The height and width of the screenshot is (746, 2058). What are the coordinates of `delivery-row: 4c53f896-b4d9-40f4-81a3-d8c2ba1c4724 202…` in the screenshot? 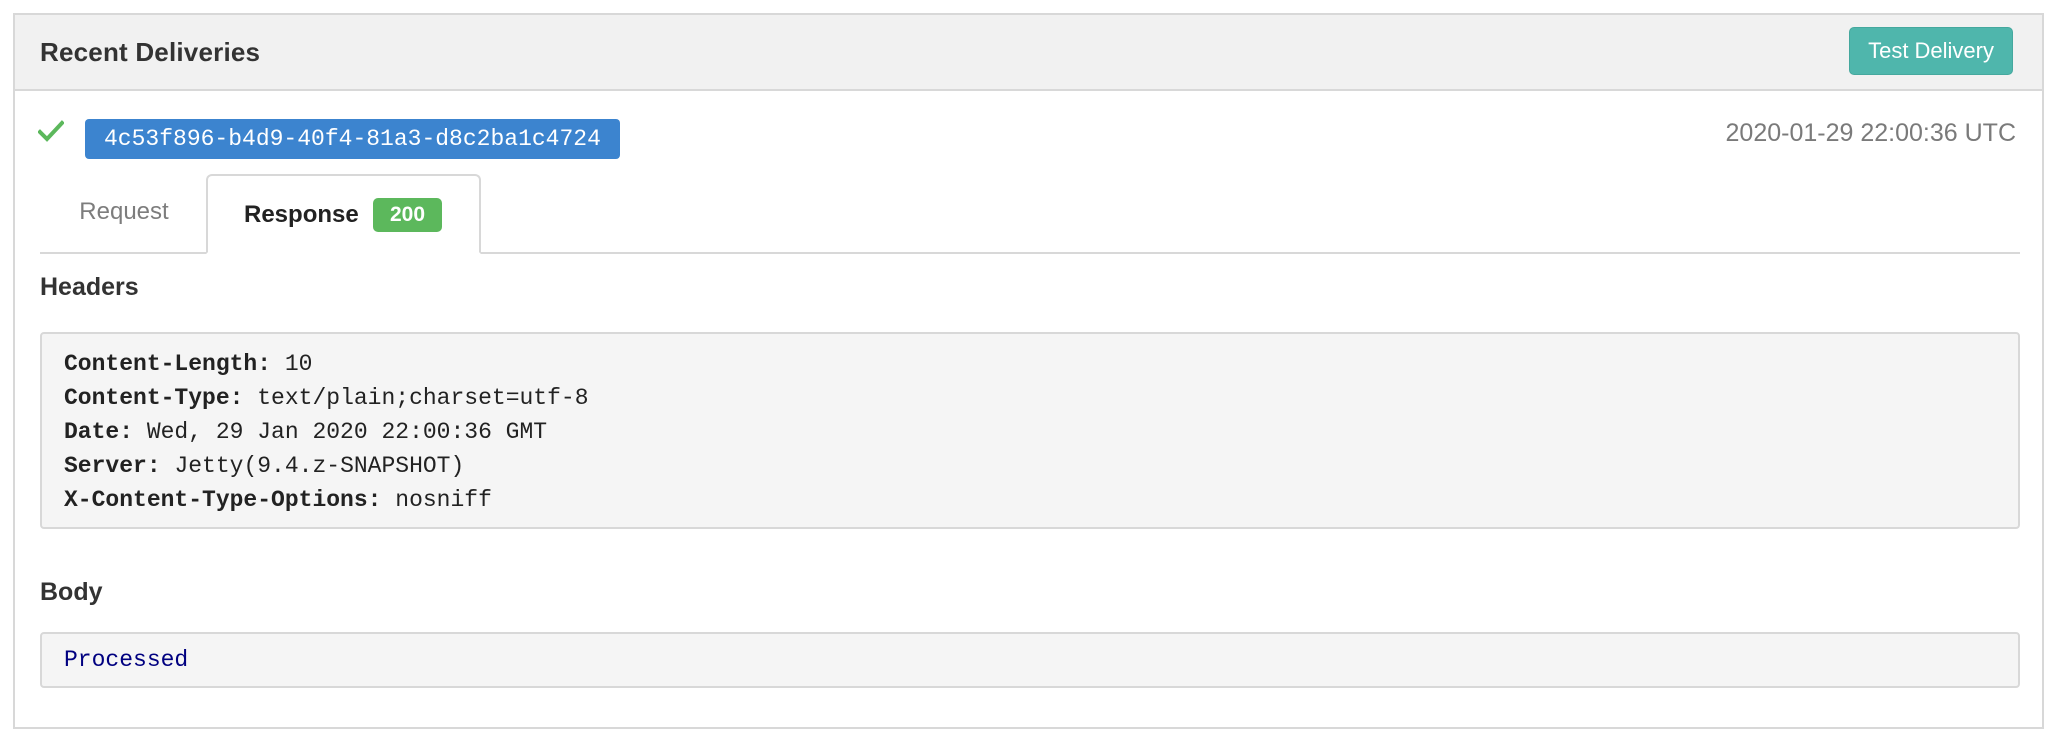 It's located at (1028, 131).